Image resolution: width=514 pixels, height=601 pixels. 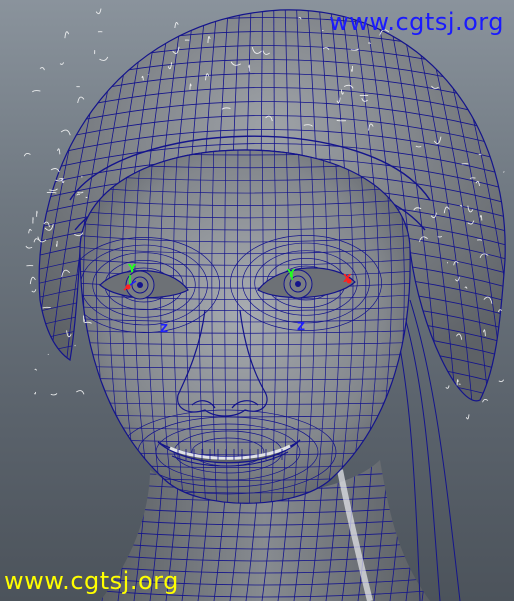 I want to click on watermark-bottom: www.cgtsj.org, so click(x=91, y=581).